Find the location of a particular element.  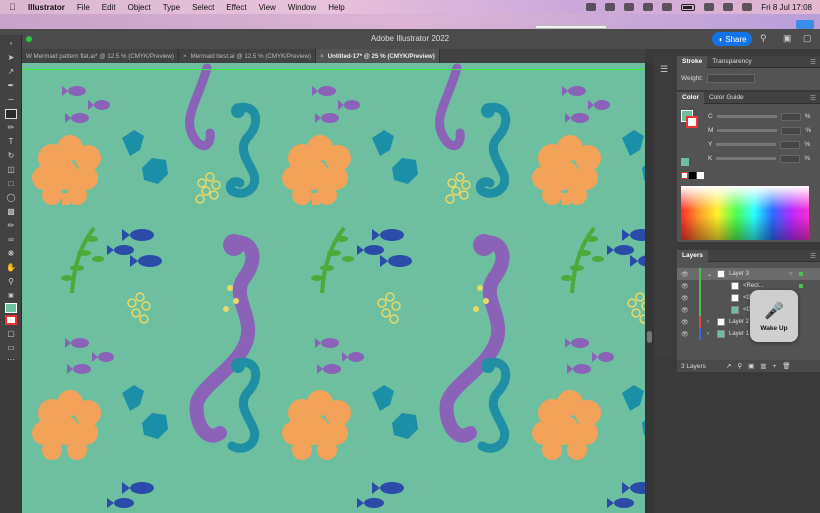

panel-menu-icon: ☰ is located at coordinates (813, 98).